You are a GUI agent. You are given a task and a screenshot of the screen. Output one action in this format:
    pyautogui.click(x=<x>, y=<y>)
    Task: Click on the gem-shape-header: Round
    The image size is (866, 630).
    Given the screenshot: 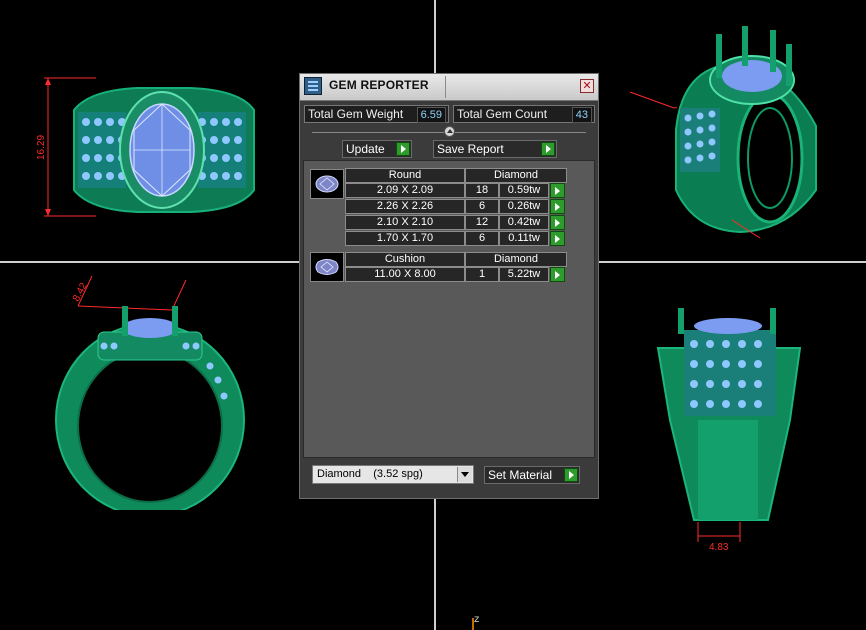 What is the action you would take?
    pyautogui.click(x=405, y=175)
    